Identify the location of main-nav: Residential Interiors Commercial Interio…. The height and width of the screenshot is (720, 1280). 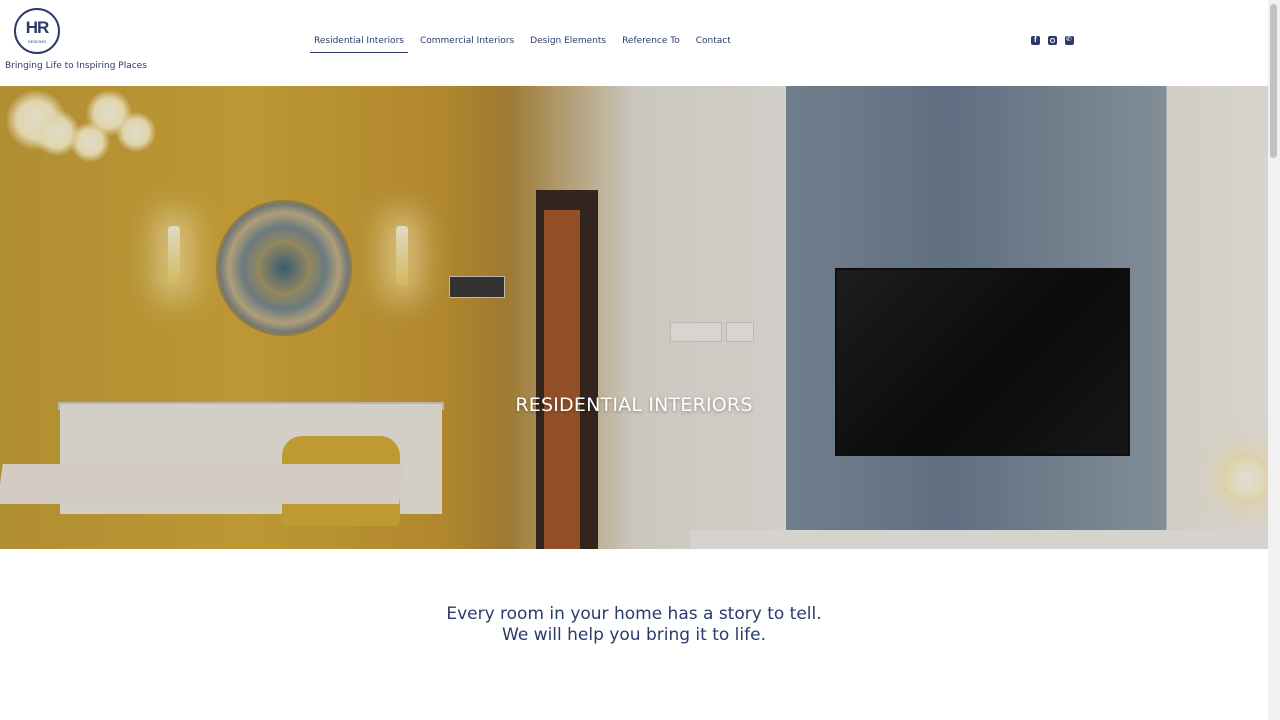
(522, 43).